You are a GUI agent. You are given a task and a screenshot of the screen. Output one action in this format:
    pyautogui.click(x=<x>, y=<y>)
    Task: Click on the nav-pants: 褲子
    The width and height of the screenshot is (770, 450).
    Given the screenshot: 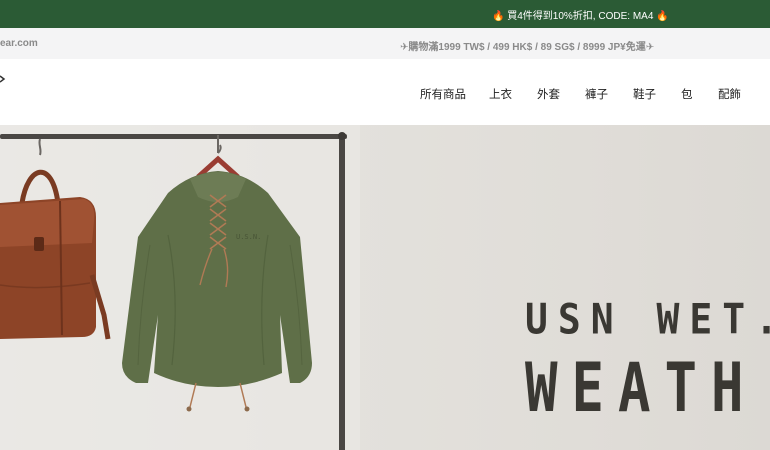 What is the action you would take?
    pyautogui.click(x=596, y=94)
    